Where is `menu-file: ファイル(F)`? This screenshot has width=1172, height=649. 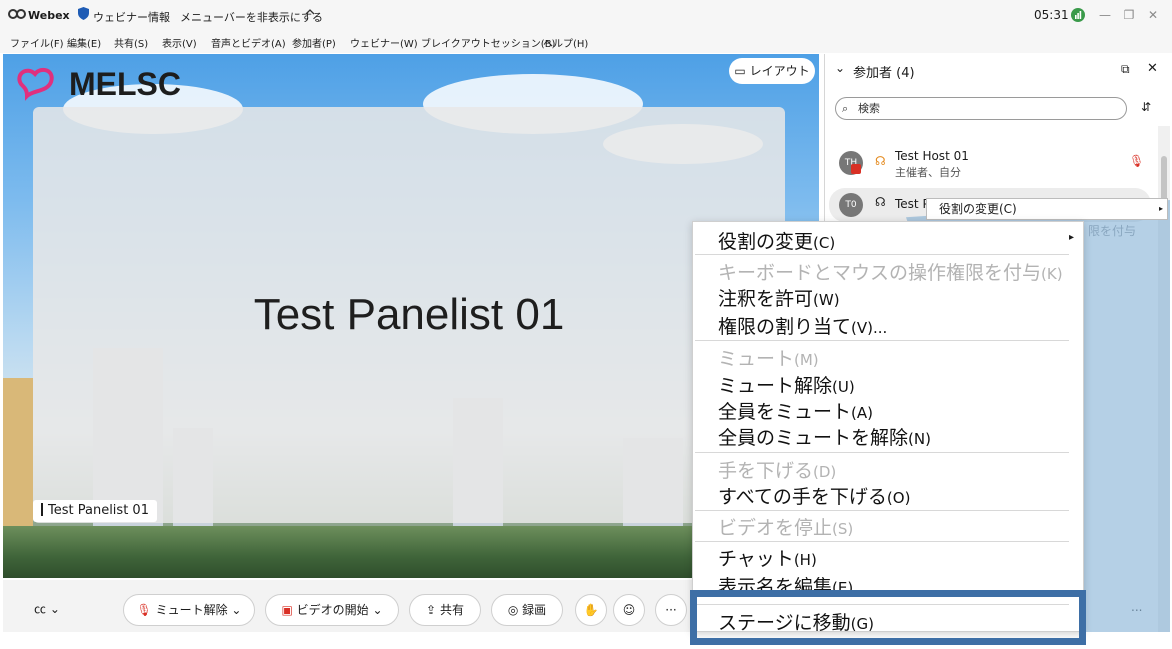
menu-file: ファイル(F) is located at coordinates (37, 42).